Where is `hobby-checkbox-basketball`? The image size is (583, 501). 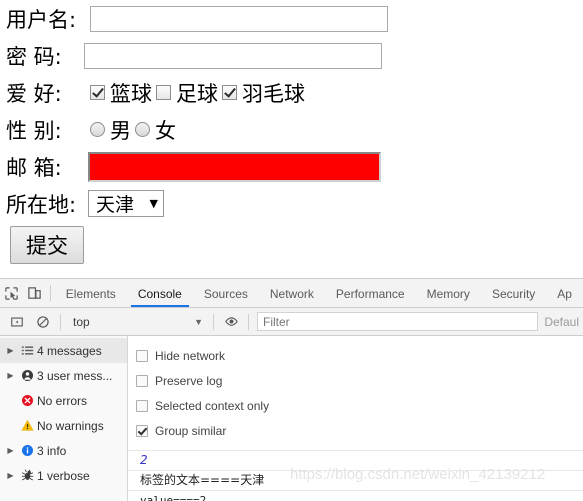
hobby-checkbox-basketball is located at coordinates (97, 92).